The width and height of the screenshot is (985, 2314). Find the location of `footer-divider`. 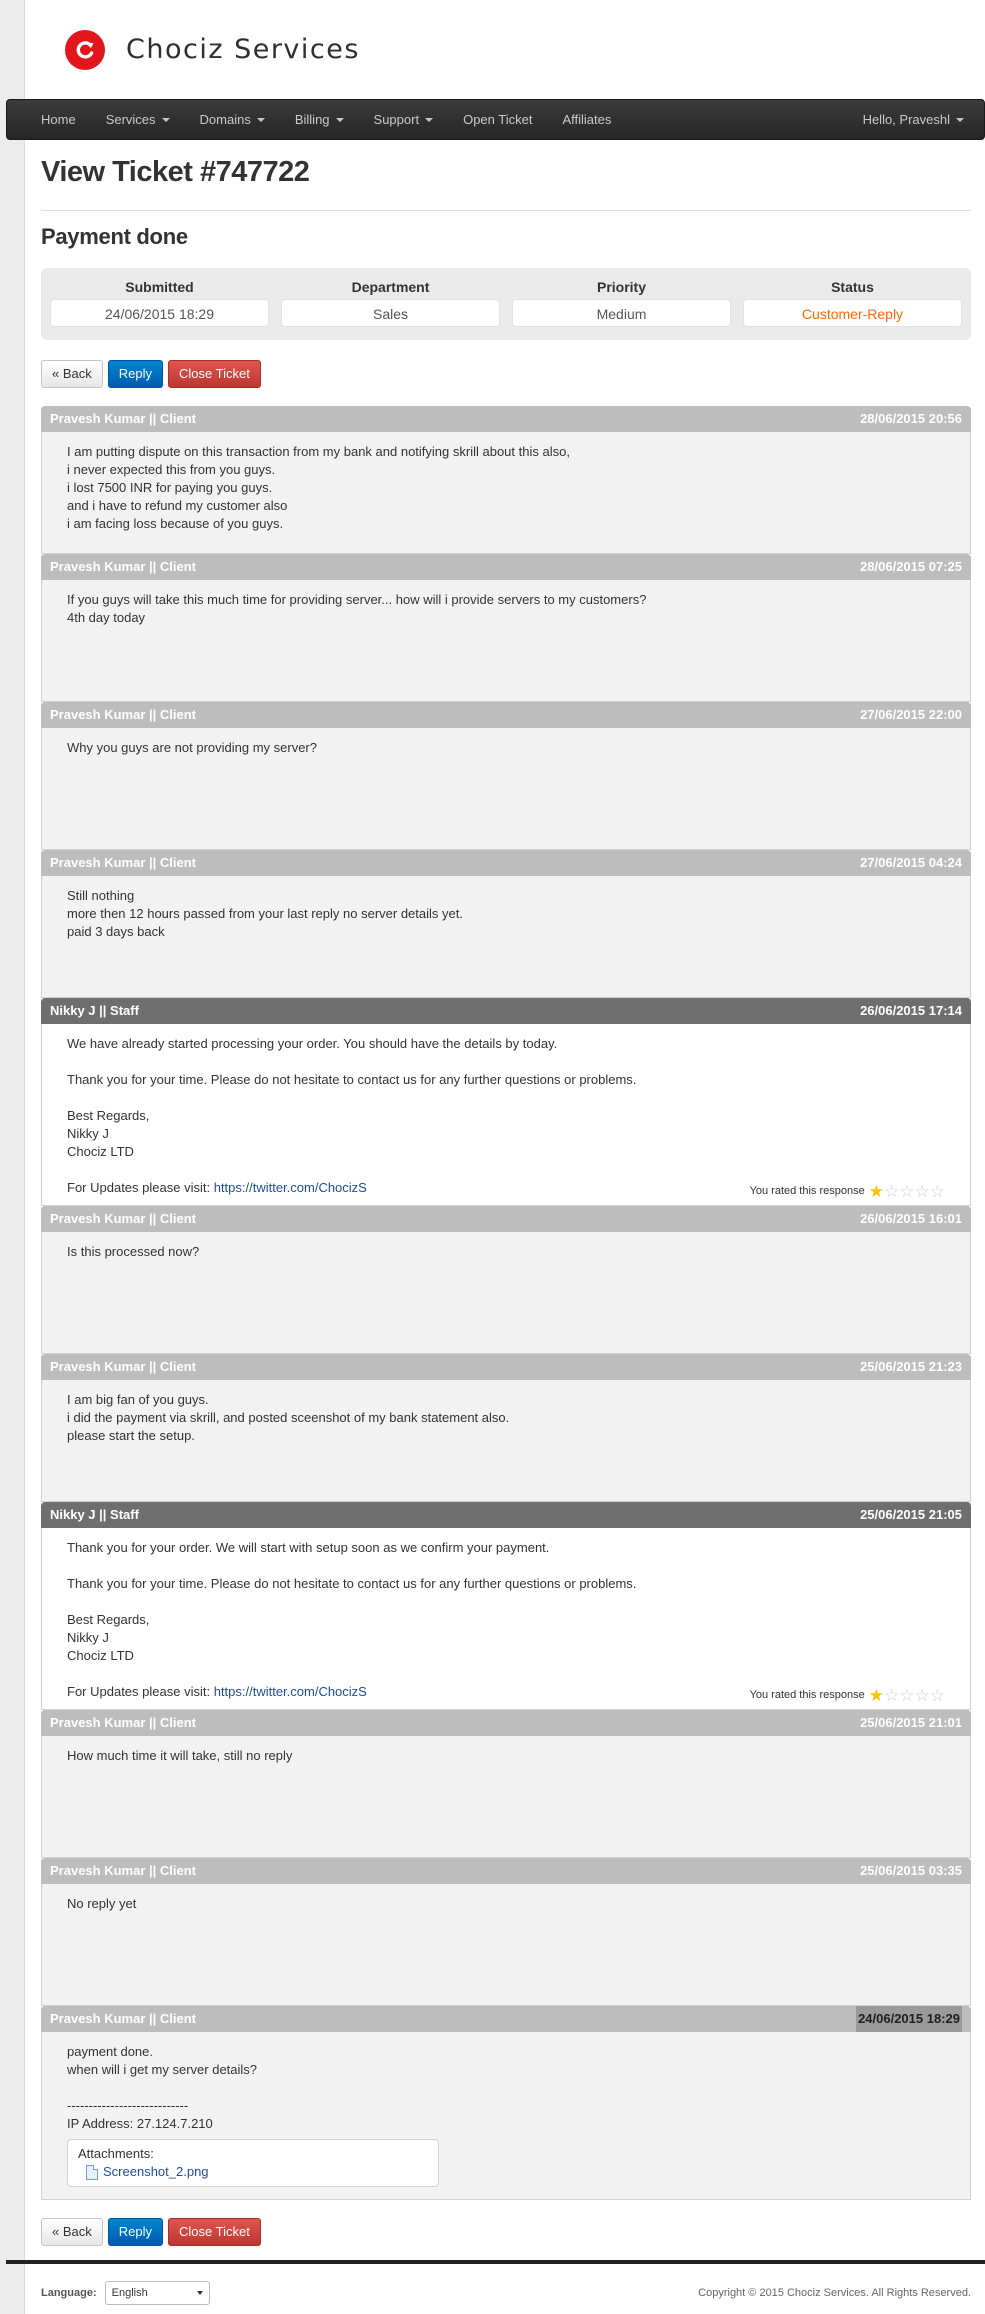

footer-divider is located at coordinates (495, 2262).